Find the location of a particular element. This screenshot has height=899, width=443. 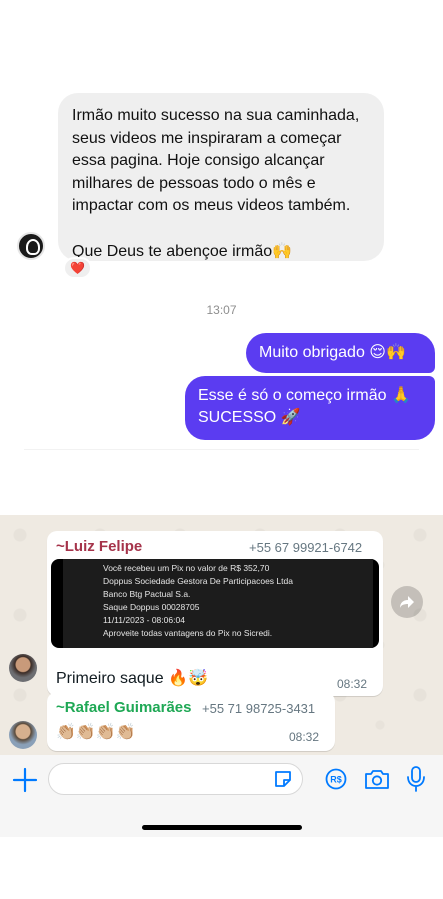

message-composer: R$ is located at coordinates (221, 781).